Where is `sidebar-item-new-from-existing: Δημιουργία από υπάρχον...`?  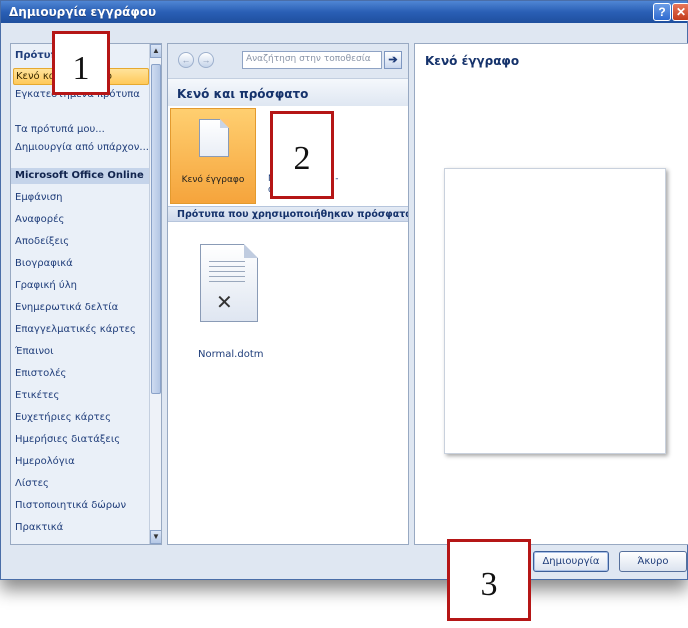
sidebar-item-new-from-existing: Δημιουργία από υπάρχον... is located at coordinates (82, 147).